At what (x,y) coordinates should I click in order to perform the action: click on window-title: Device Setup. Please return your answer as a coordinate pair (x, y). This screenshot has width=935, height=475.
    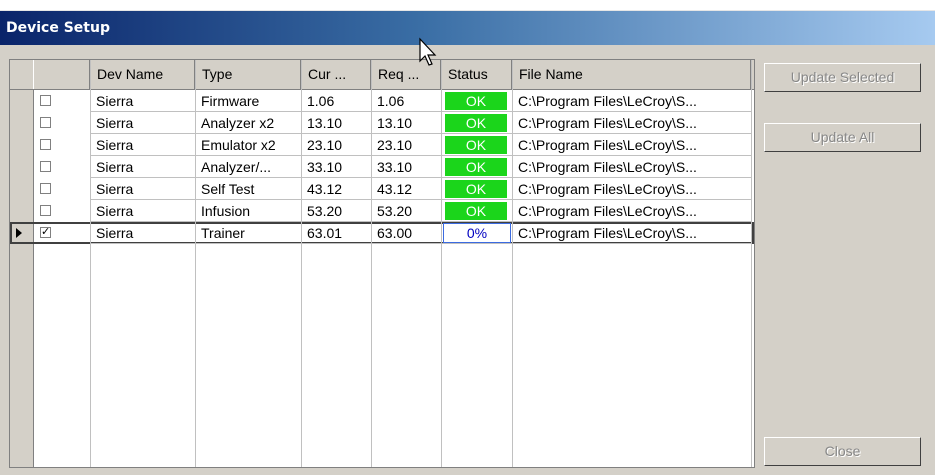
    Looking at the image, I should click on (58, 28).